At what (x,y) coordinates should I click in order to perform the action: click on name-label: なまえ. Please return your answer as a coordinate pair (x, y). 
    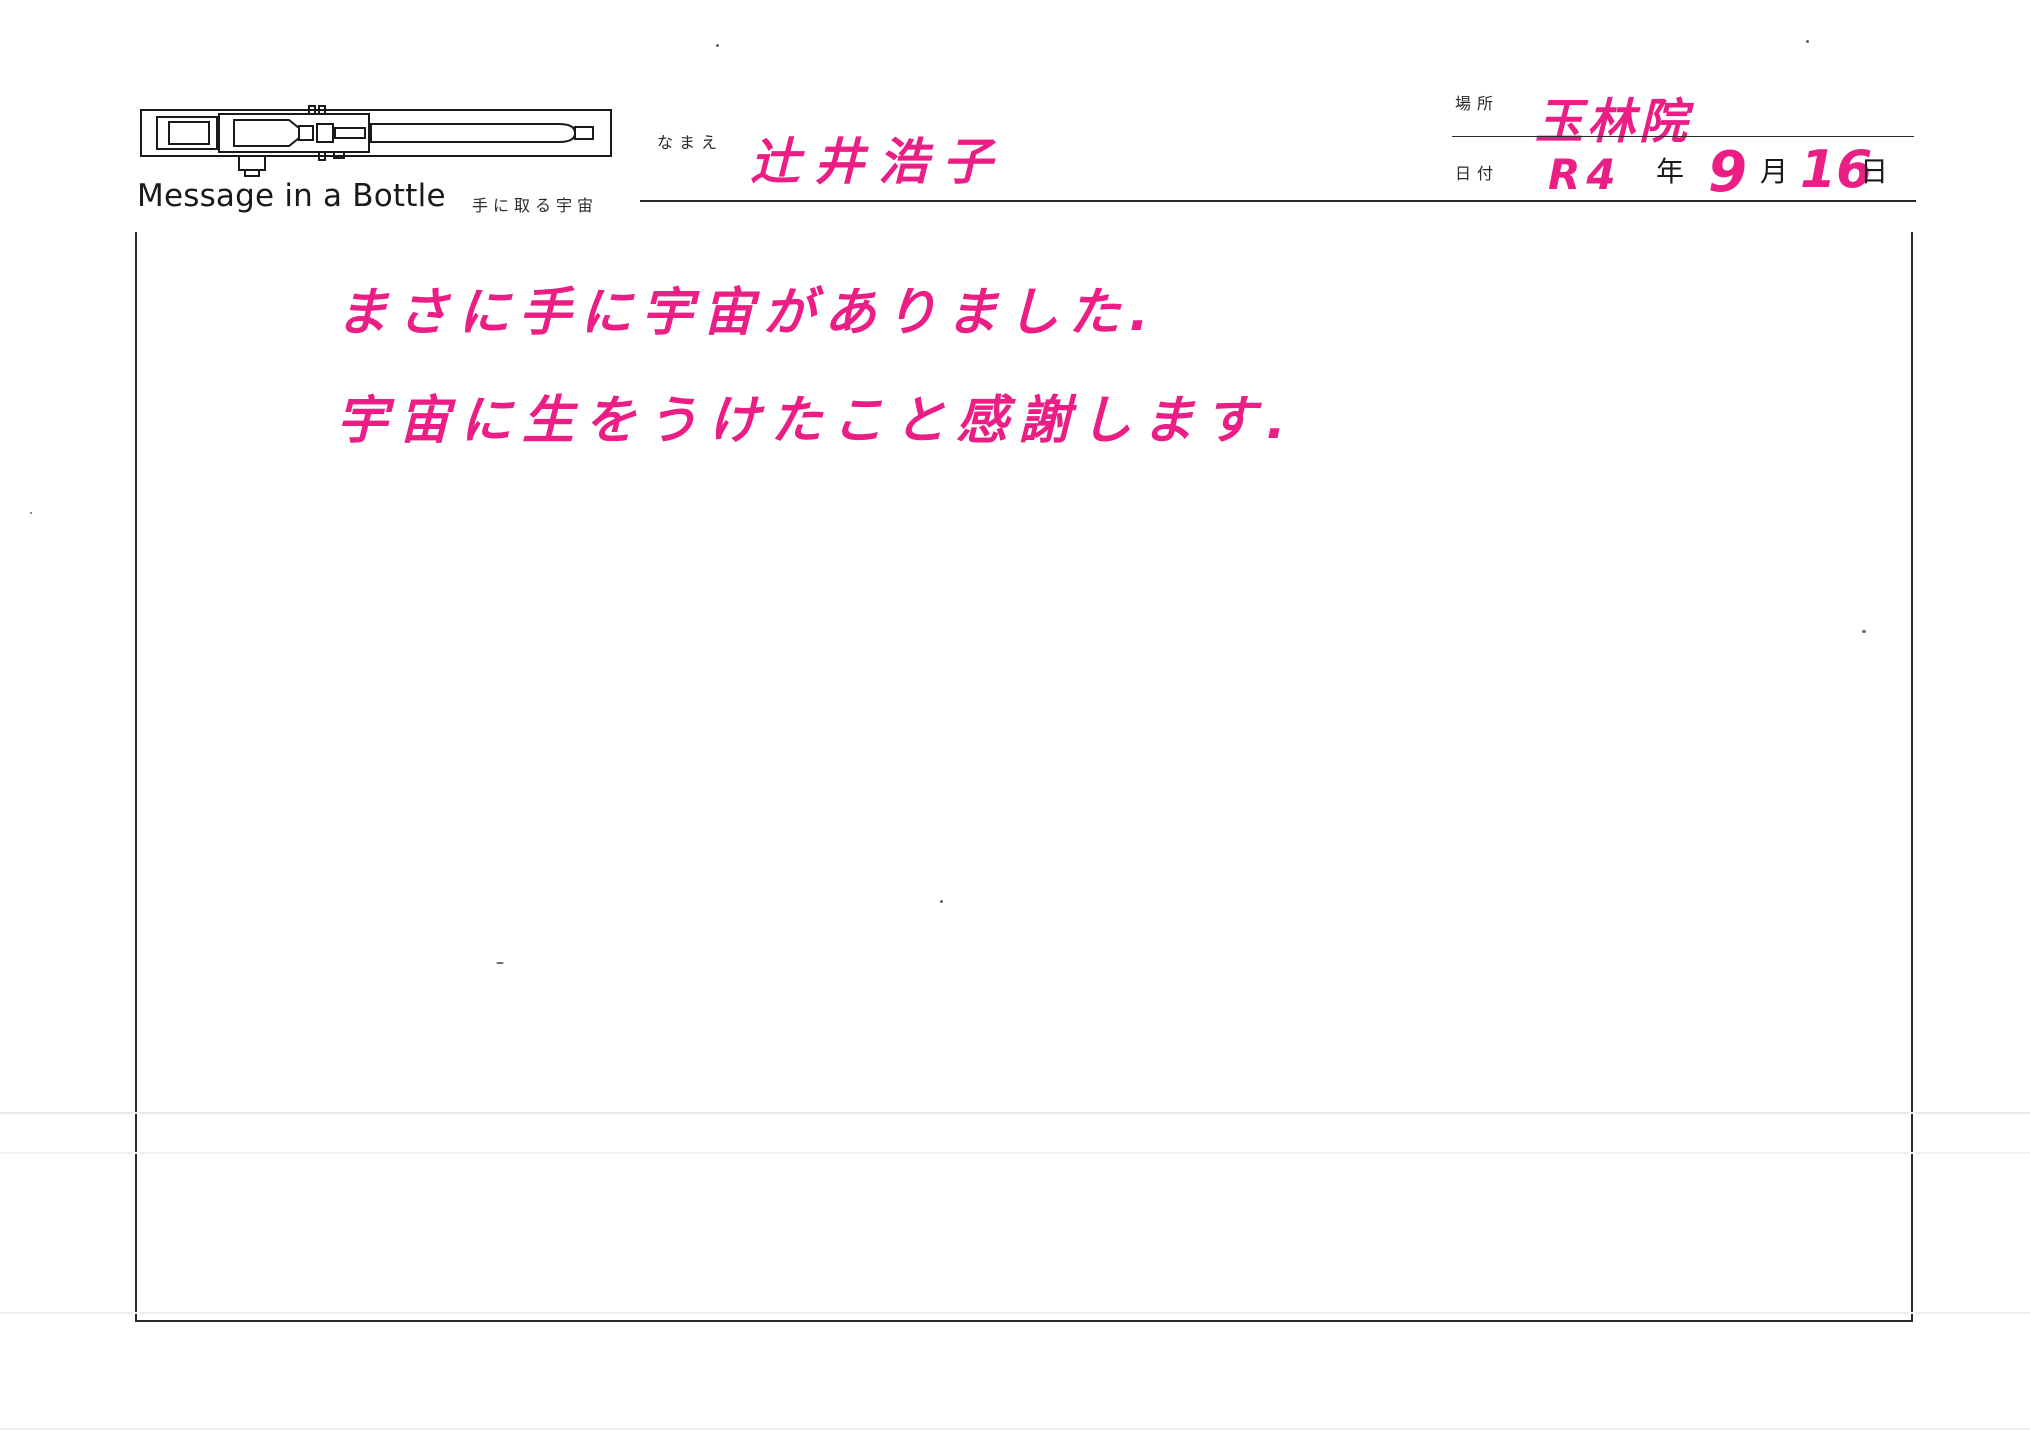
    Looking at the image, I should click on (690, 142).